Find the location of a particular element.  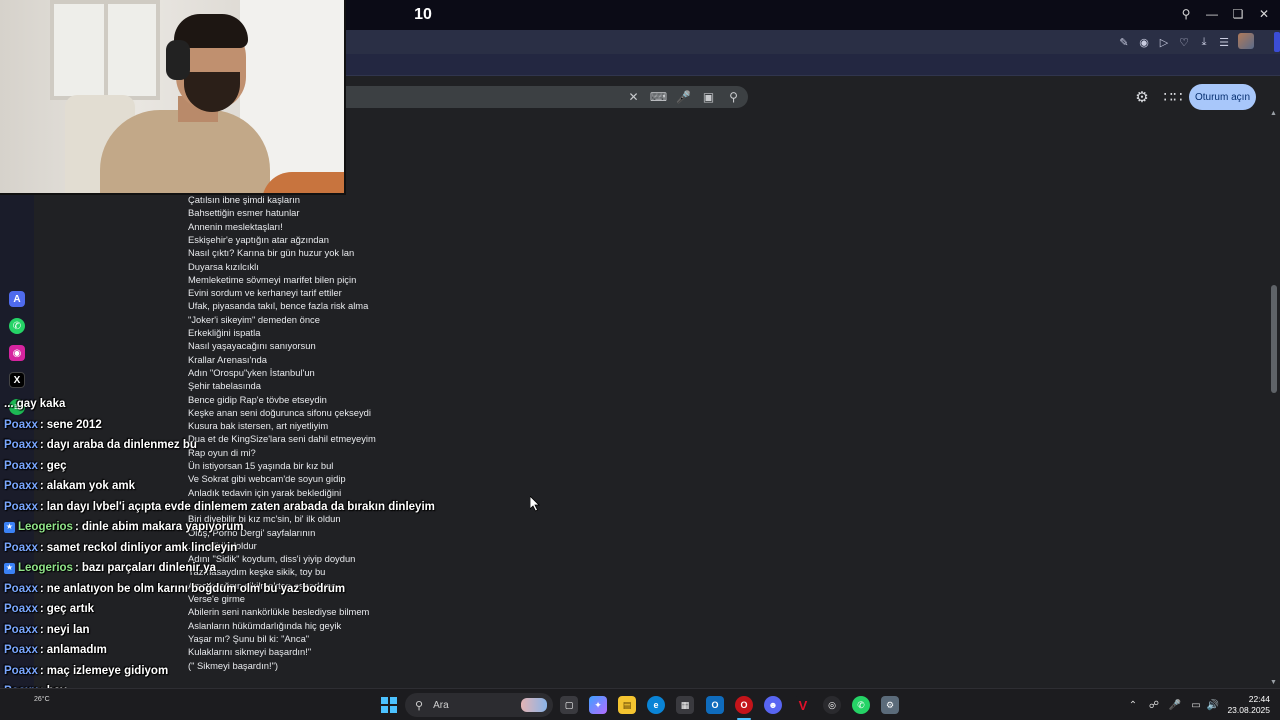

webcam-person-body is located at coordinates (185, 151).